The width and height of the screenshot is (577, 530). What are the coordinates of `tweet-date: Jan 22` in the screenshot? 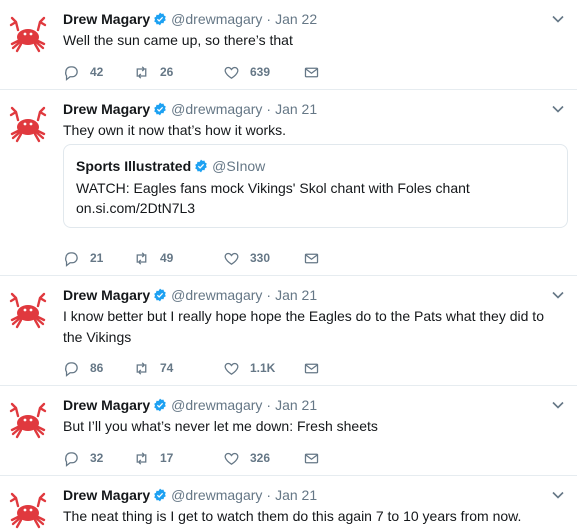 It's located at (296, 19).